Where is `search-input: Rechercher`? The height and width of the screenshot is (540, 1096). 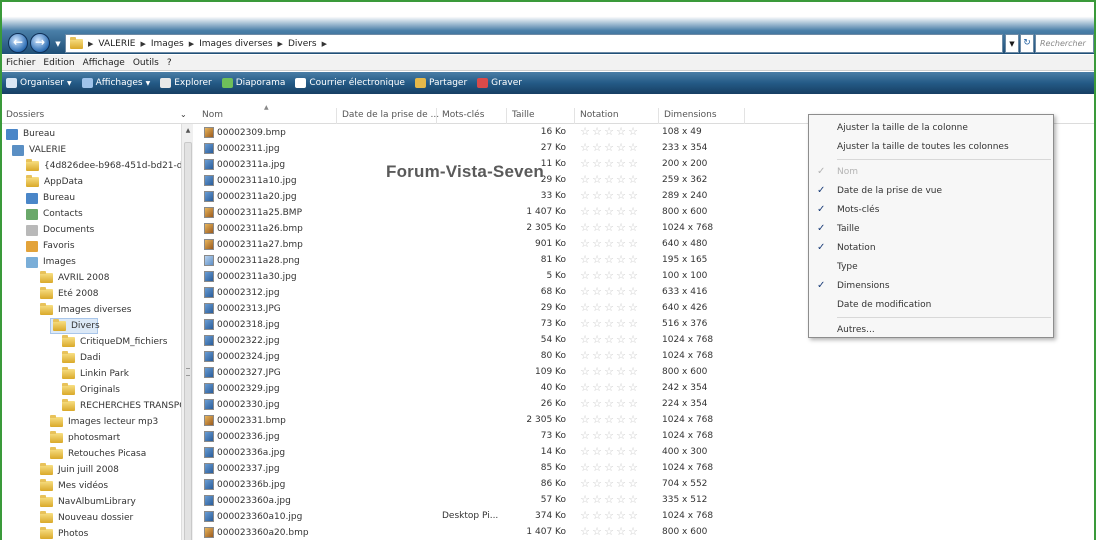
search-input: Rechercher is located at coordinates (1064, 43).